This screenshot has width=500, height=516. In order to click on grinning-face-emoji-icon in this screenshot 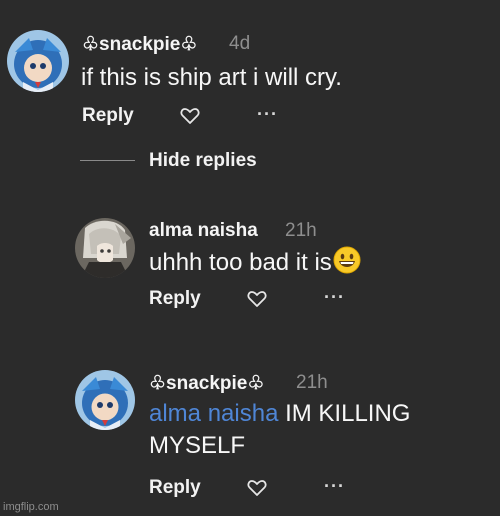, I will do `click(347, 260)`.